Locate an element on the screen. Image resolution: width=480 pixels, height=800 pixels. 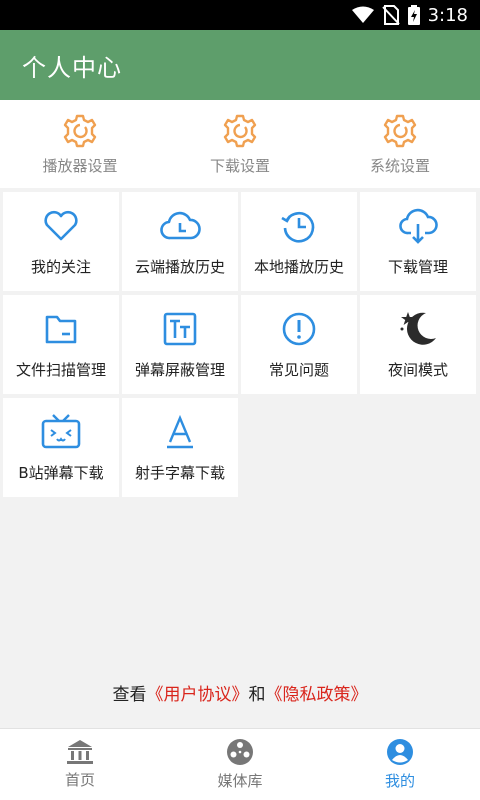
bottom-navigation: 首页 媒体库 我的 is located at coordinates (240, 764).